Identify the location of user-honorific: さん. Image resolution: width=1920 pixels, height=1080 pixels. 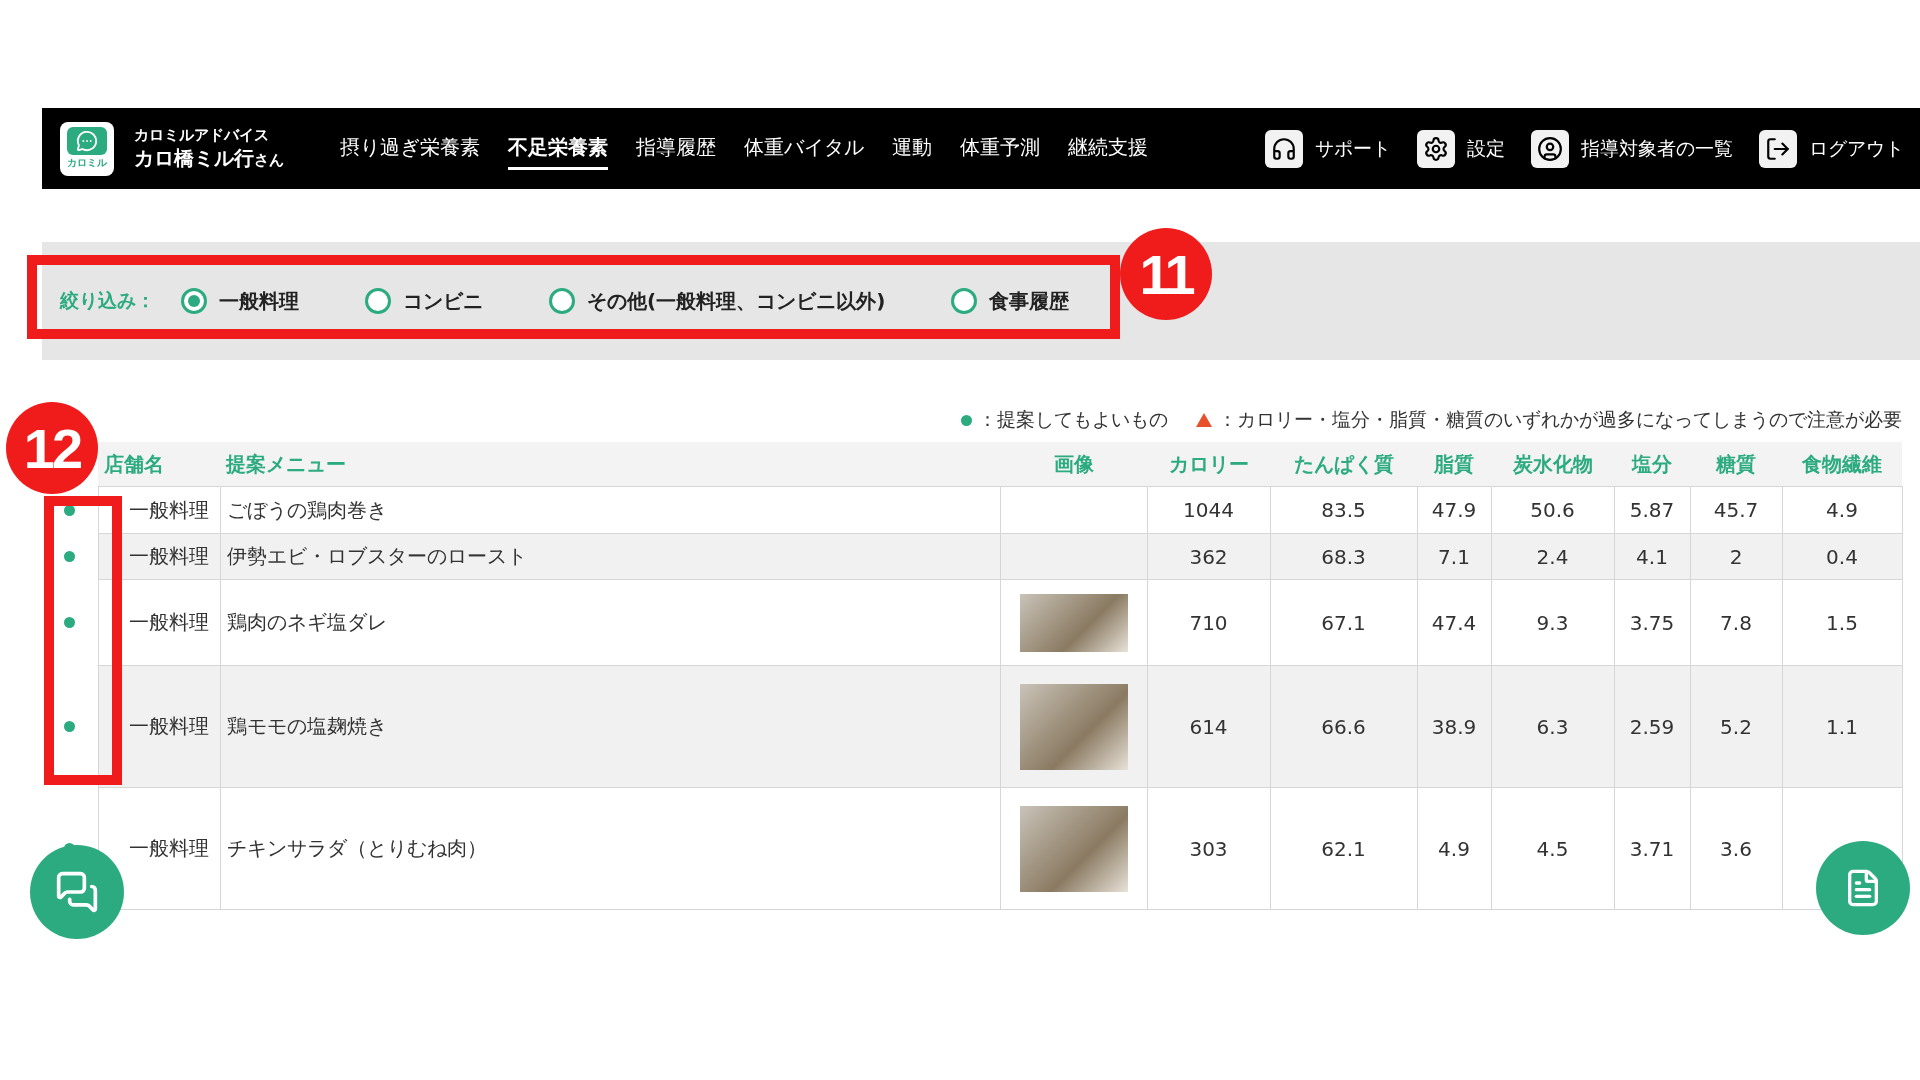
(269, 160).